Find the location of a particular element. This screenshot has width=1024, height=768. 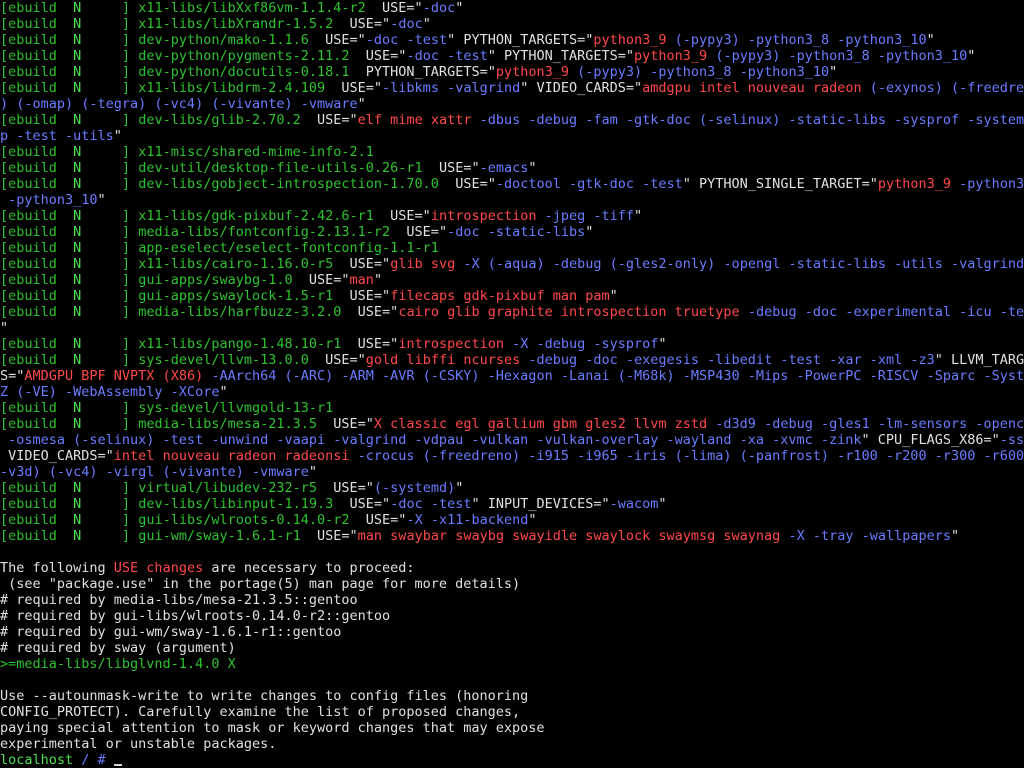

terminal-text: Z (-VE) -WebAssembly -XCore is located at coordinates (110, 392).